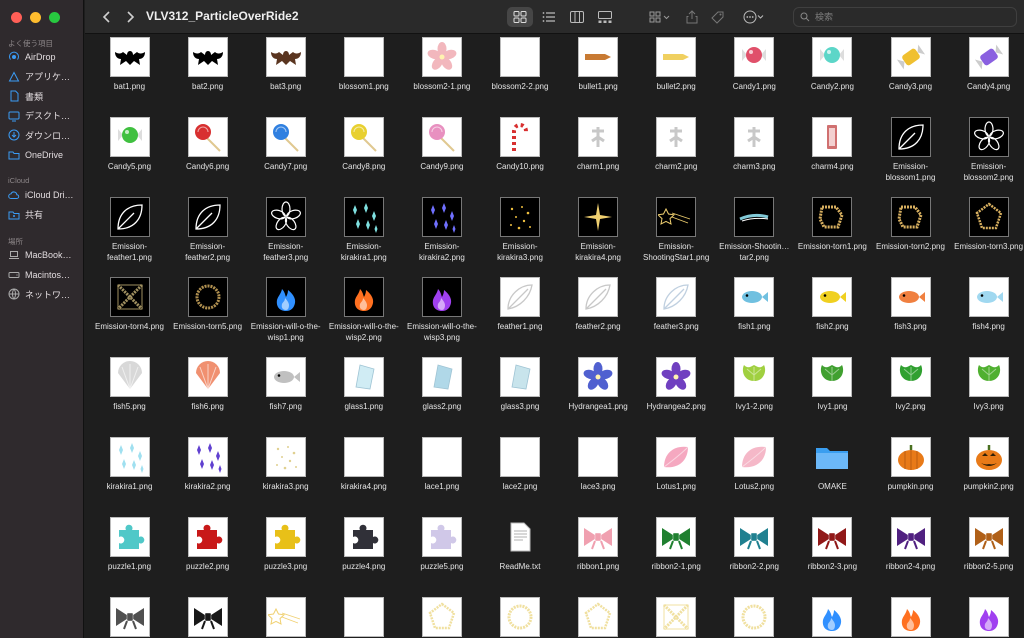 This screenshot has height=638, width=1024. What do you see at coordinates (598, 384) in the screenshot?
I see `file-item: Hydrangea1.png` at bounding box center [598, 384].